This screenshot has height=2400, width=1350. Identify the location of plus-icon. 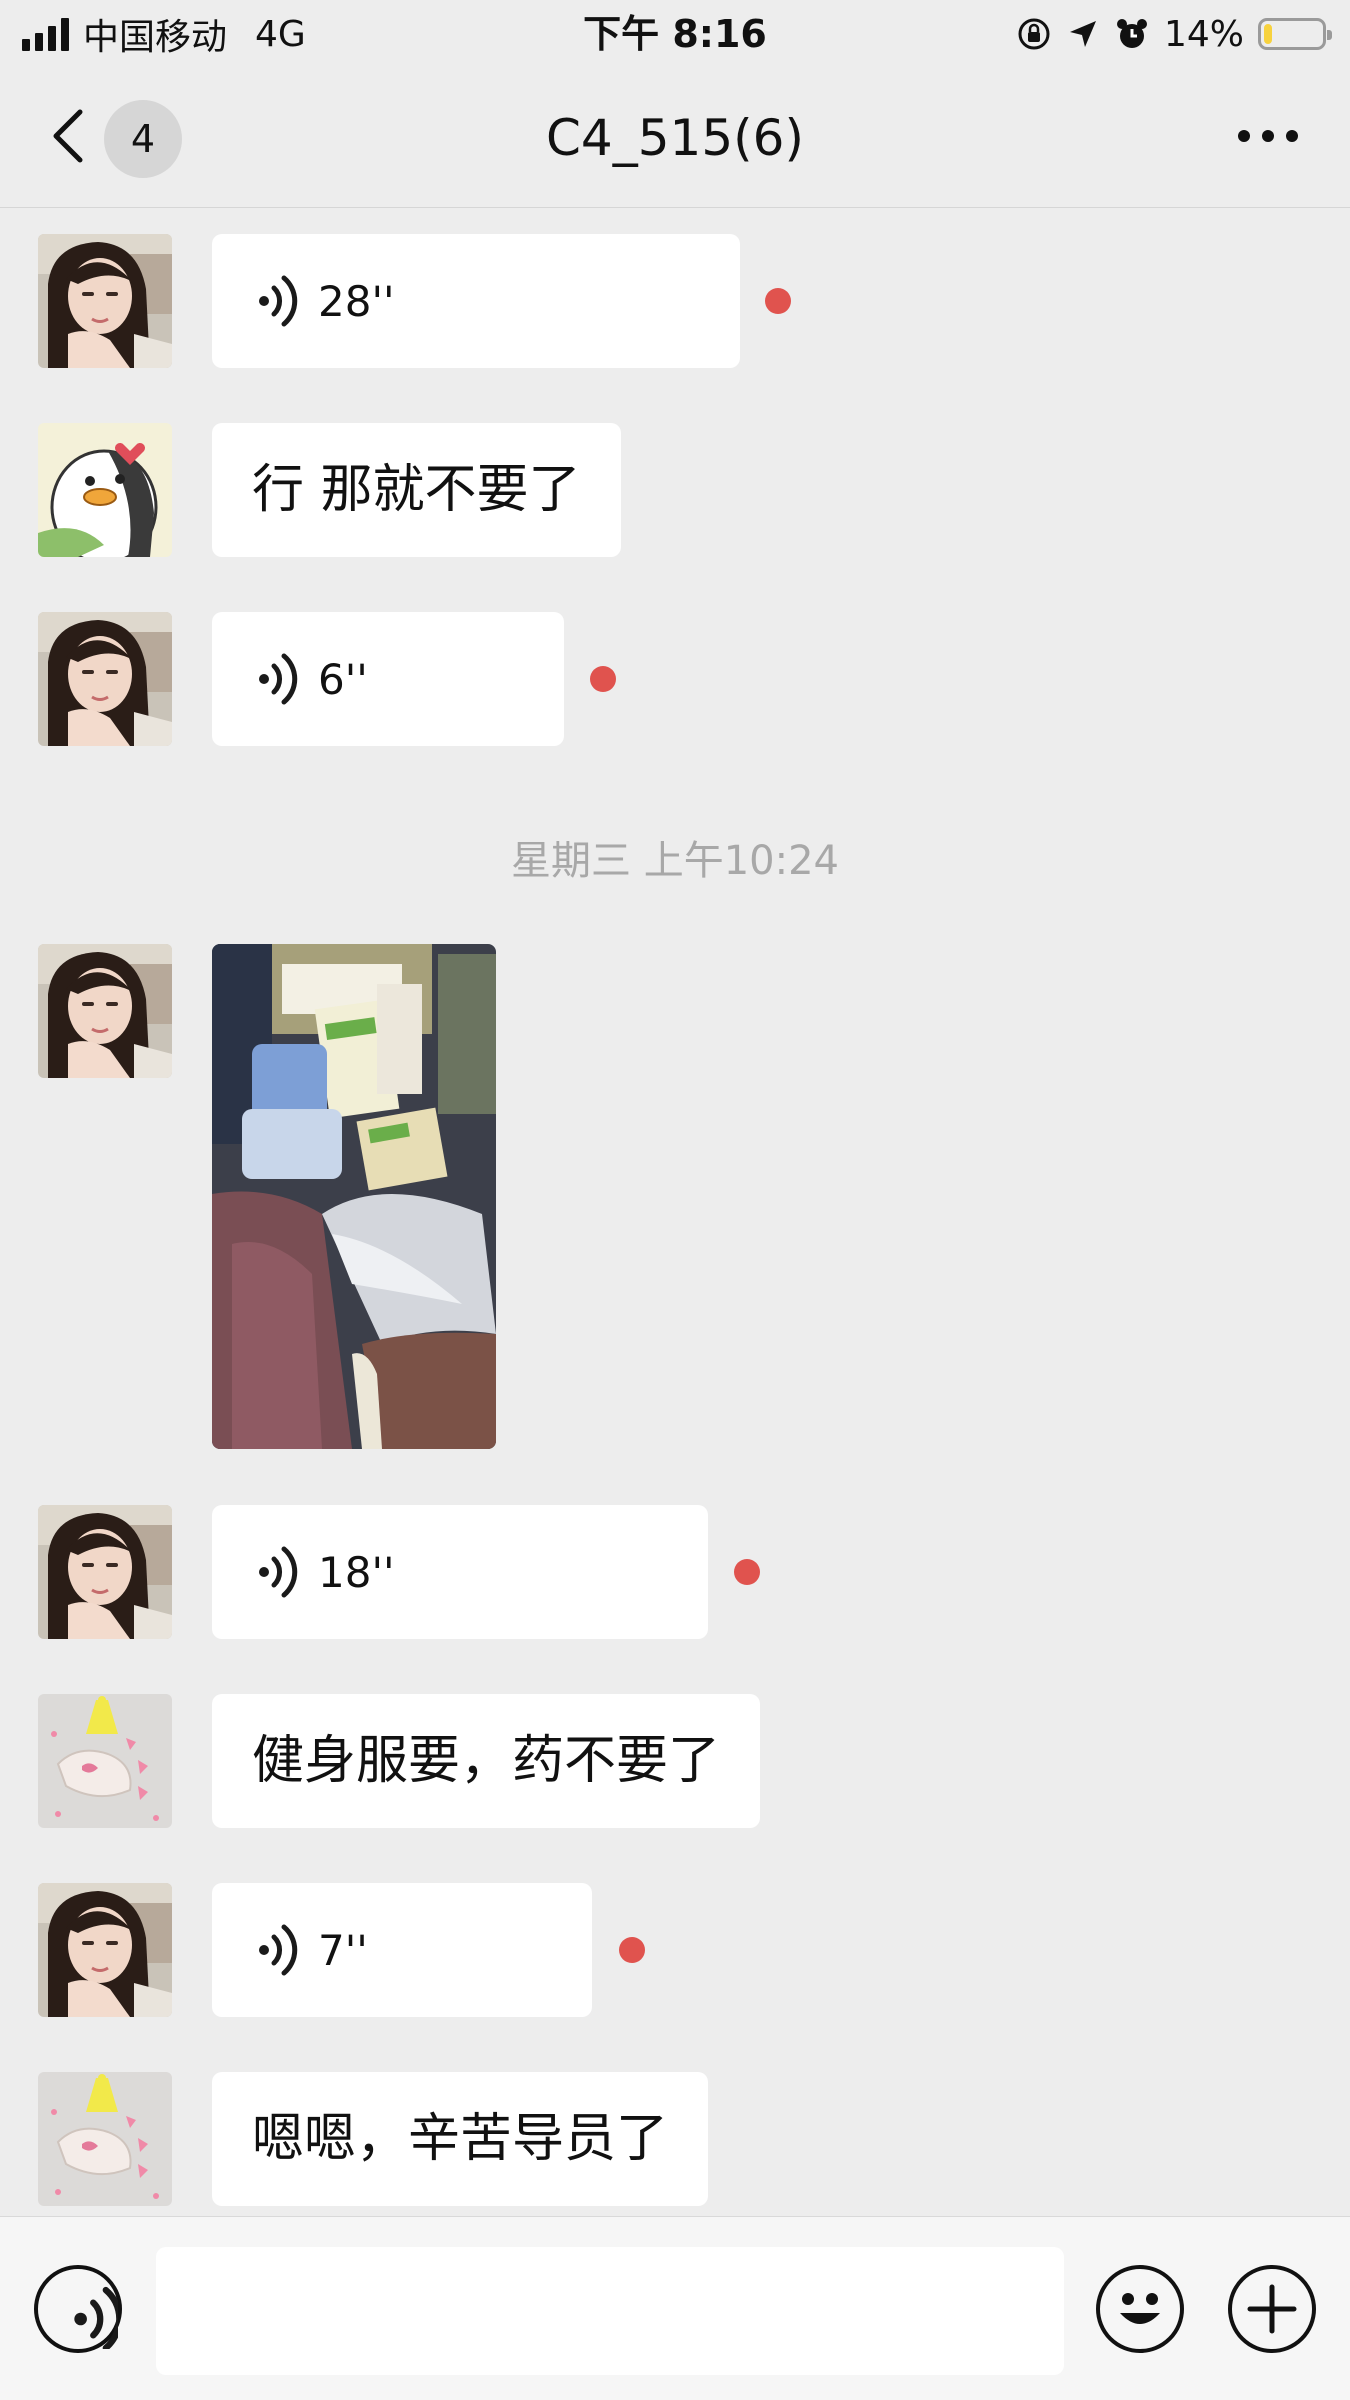
(1272, 2309).